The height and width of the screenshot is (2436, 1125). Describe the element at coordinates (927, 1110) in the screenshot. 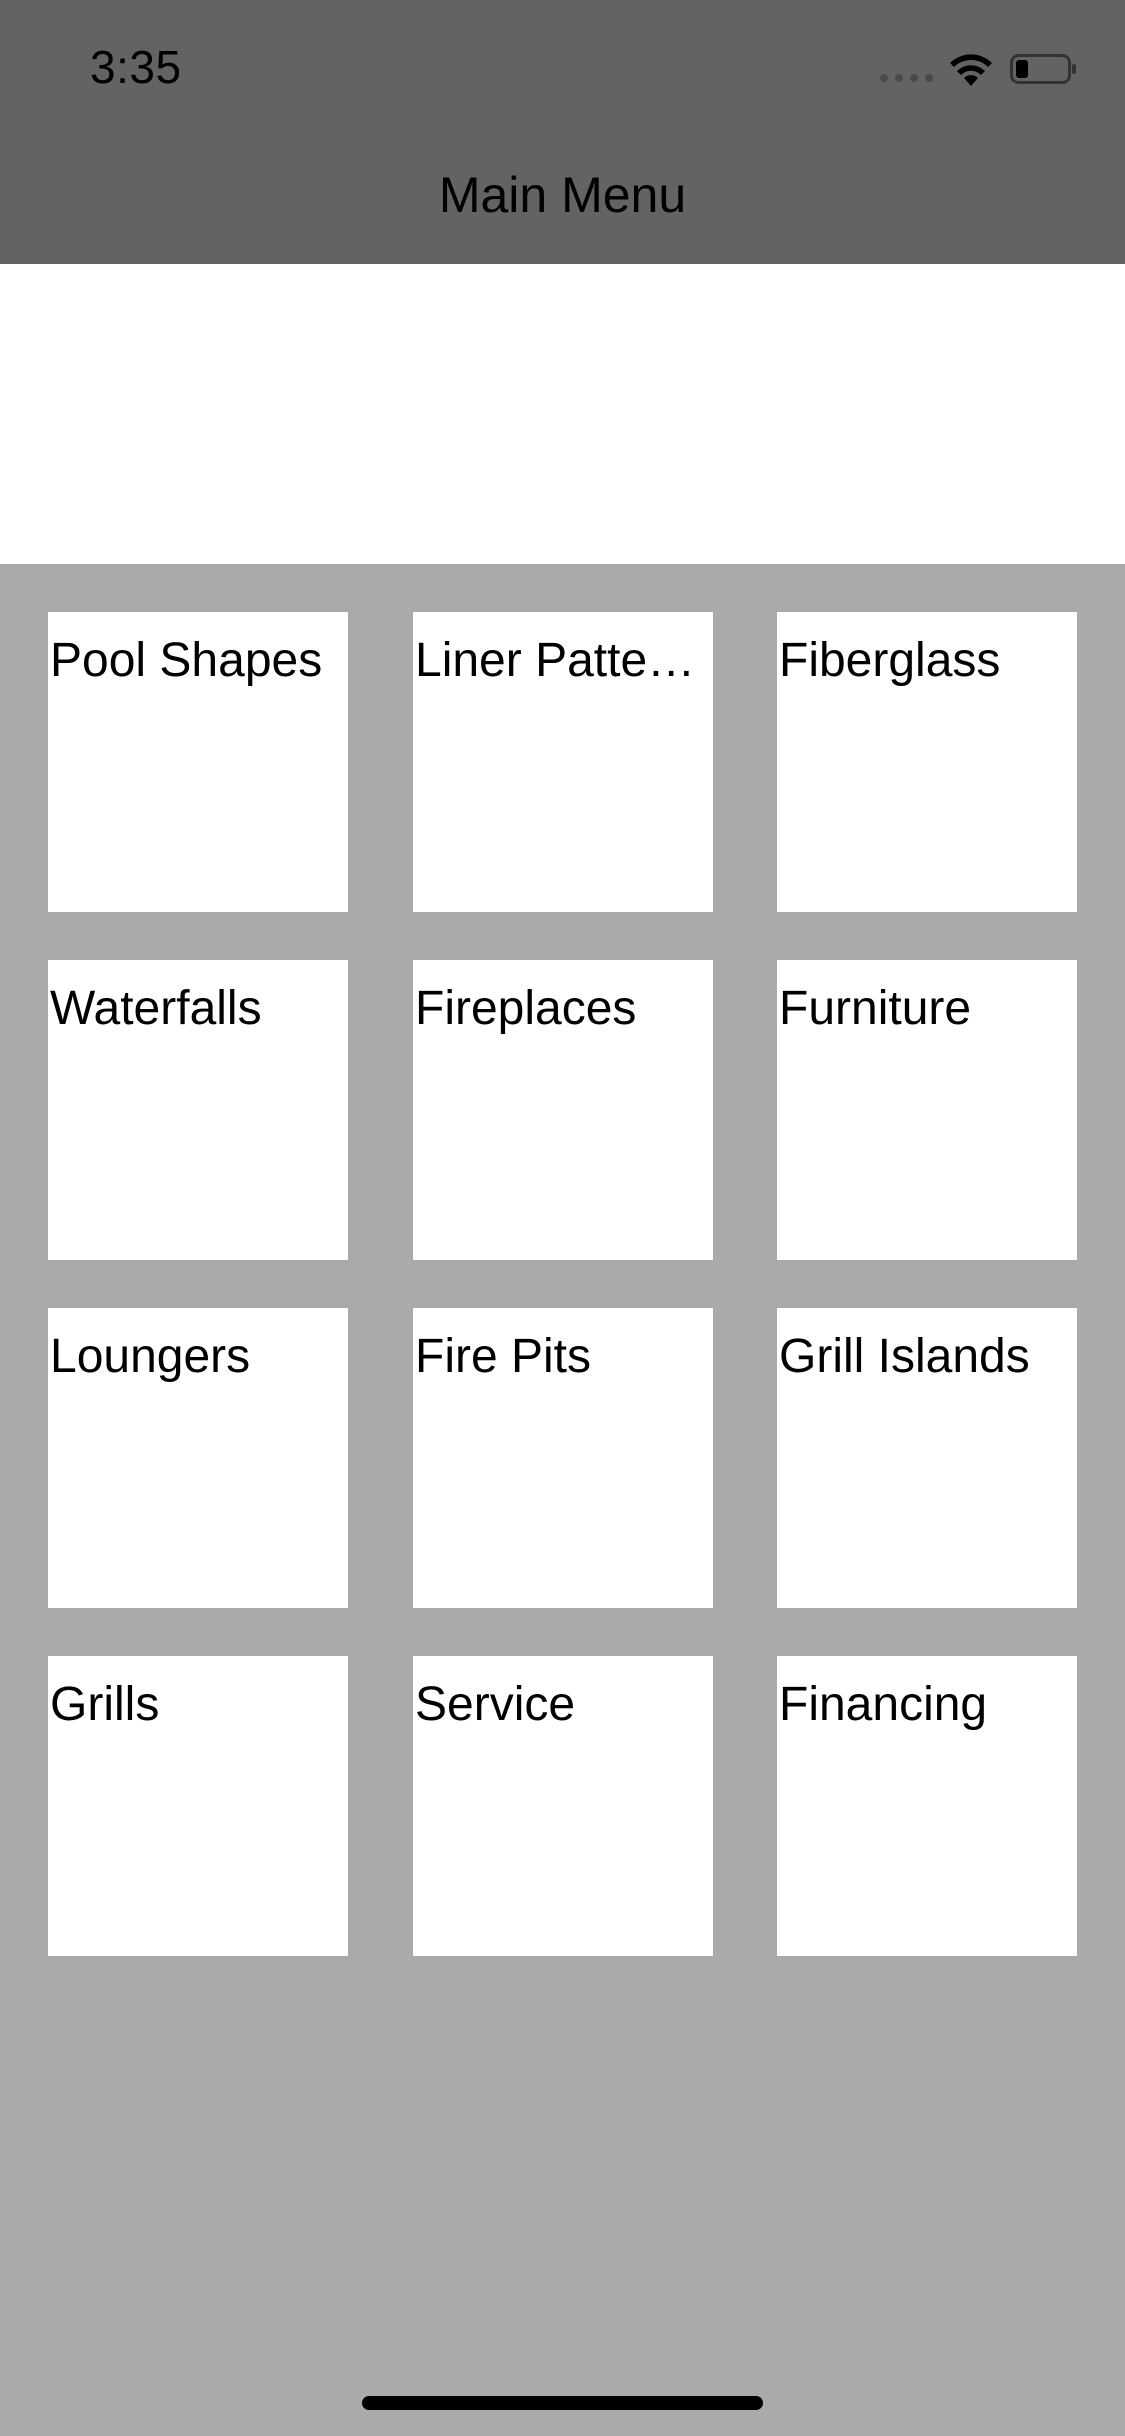

I see `menu-tile-furniture: Furniture` at that location.